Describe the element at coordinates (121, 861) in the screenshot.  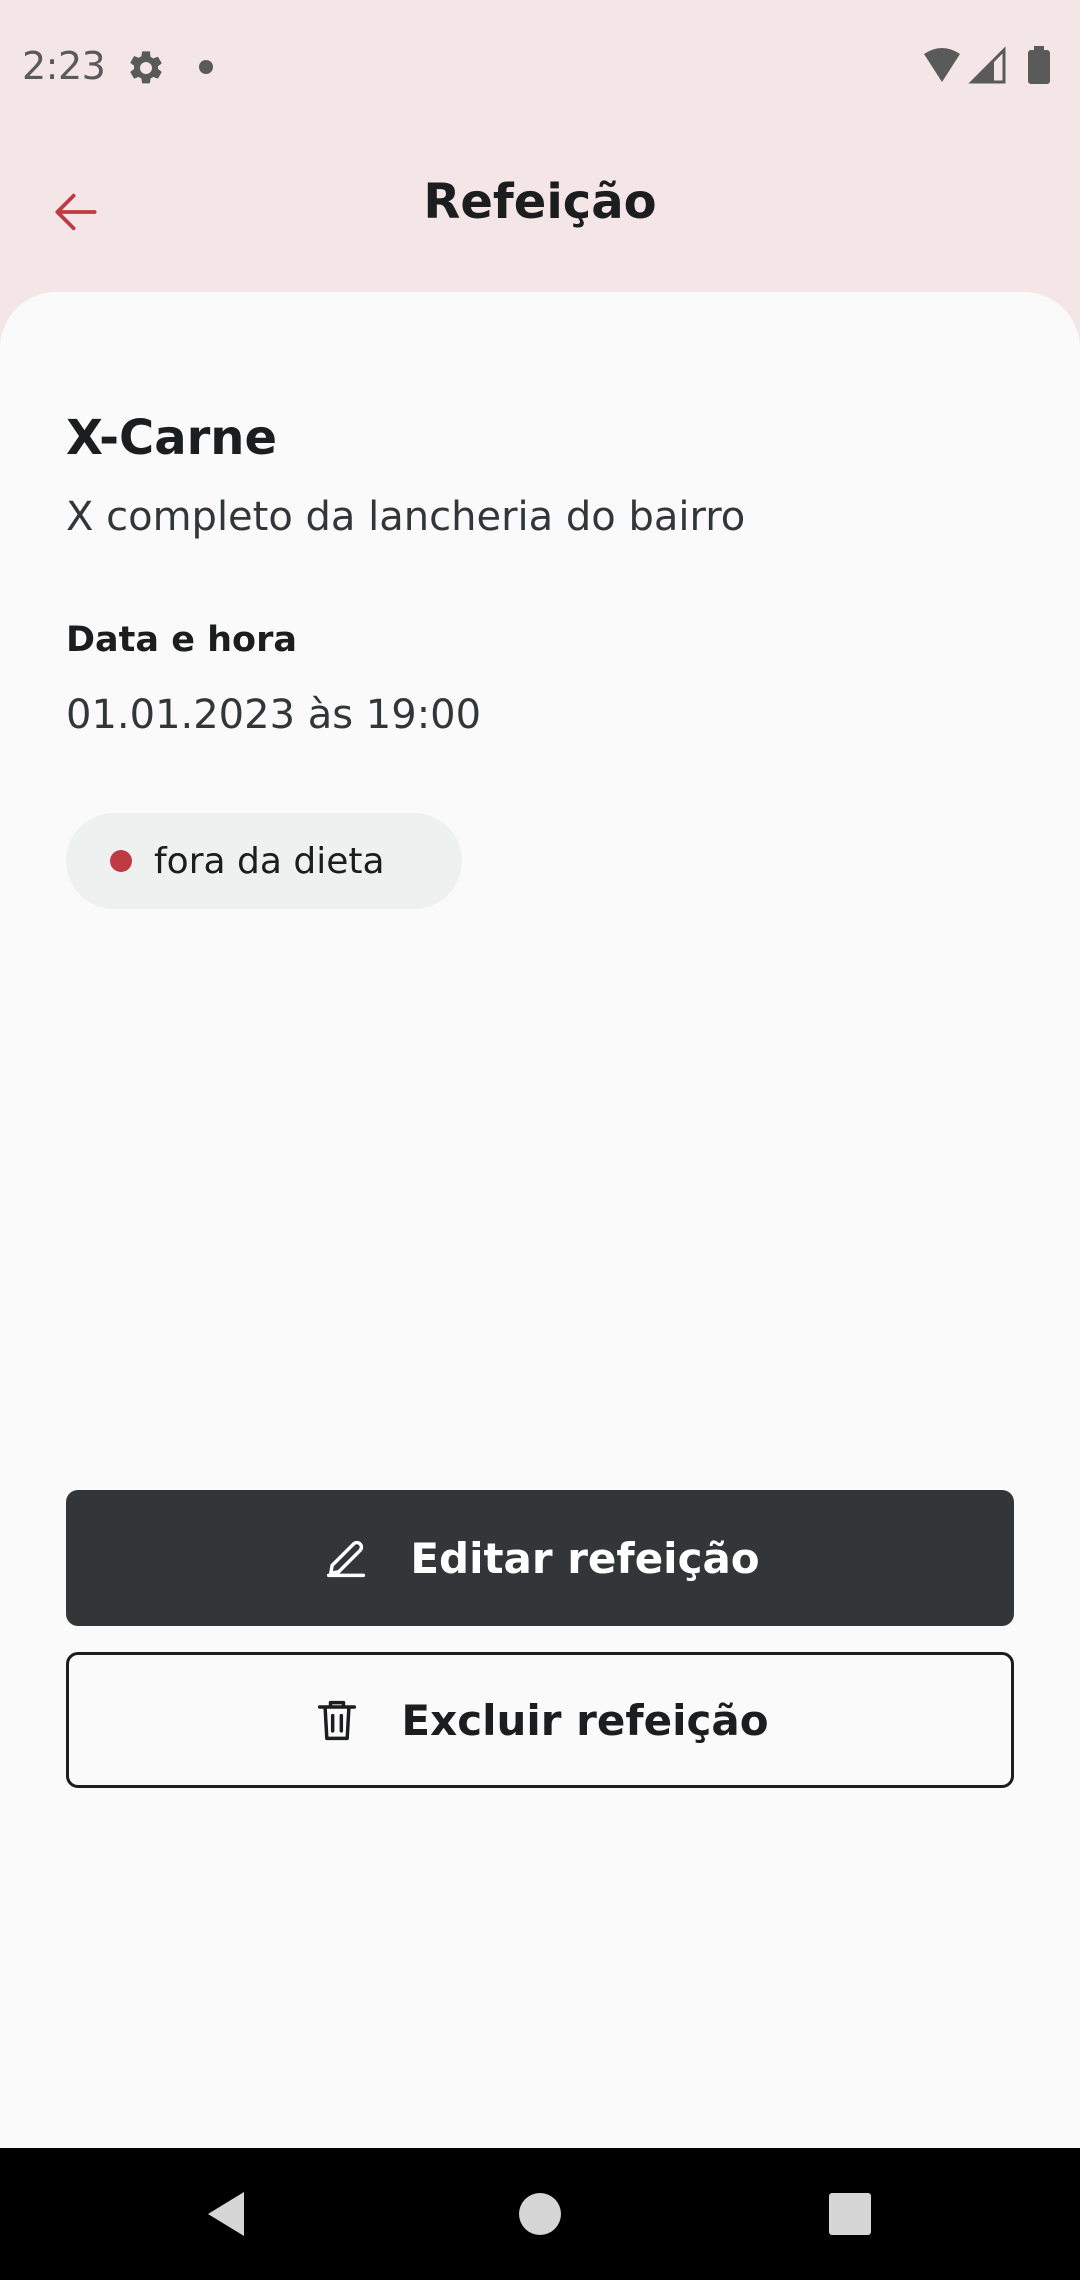
I see `status-dot-icon` at that location.